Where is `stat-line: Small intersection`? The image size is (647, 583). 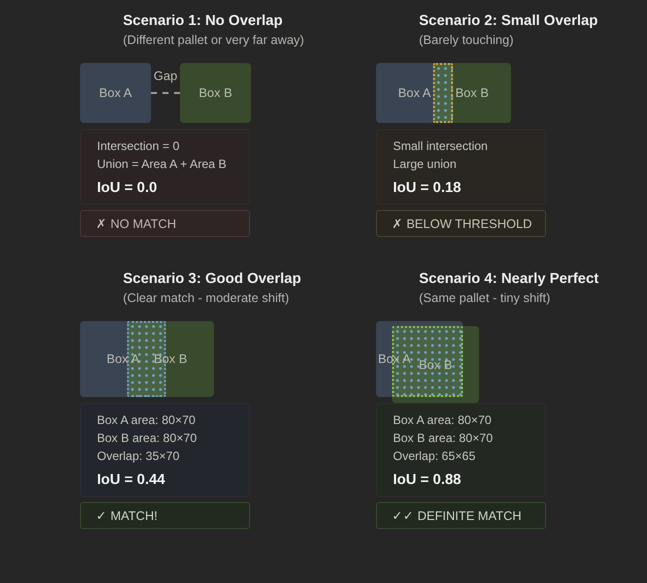 stat-line: Small intersection is located at coordinates (441, 146).